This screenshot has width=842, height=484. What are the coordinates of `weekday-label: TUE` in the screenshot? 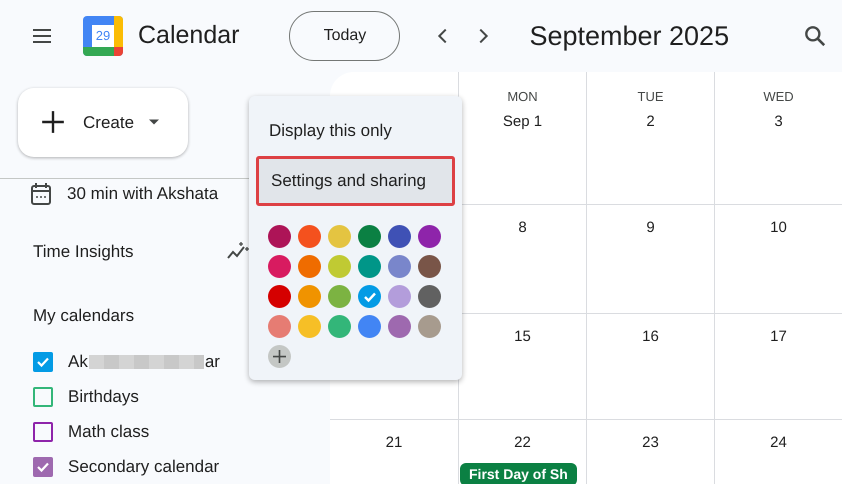 It's located at (651, 97).